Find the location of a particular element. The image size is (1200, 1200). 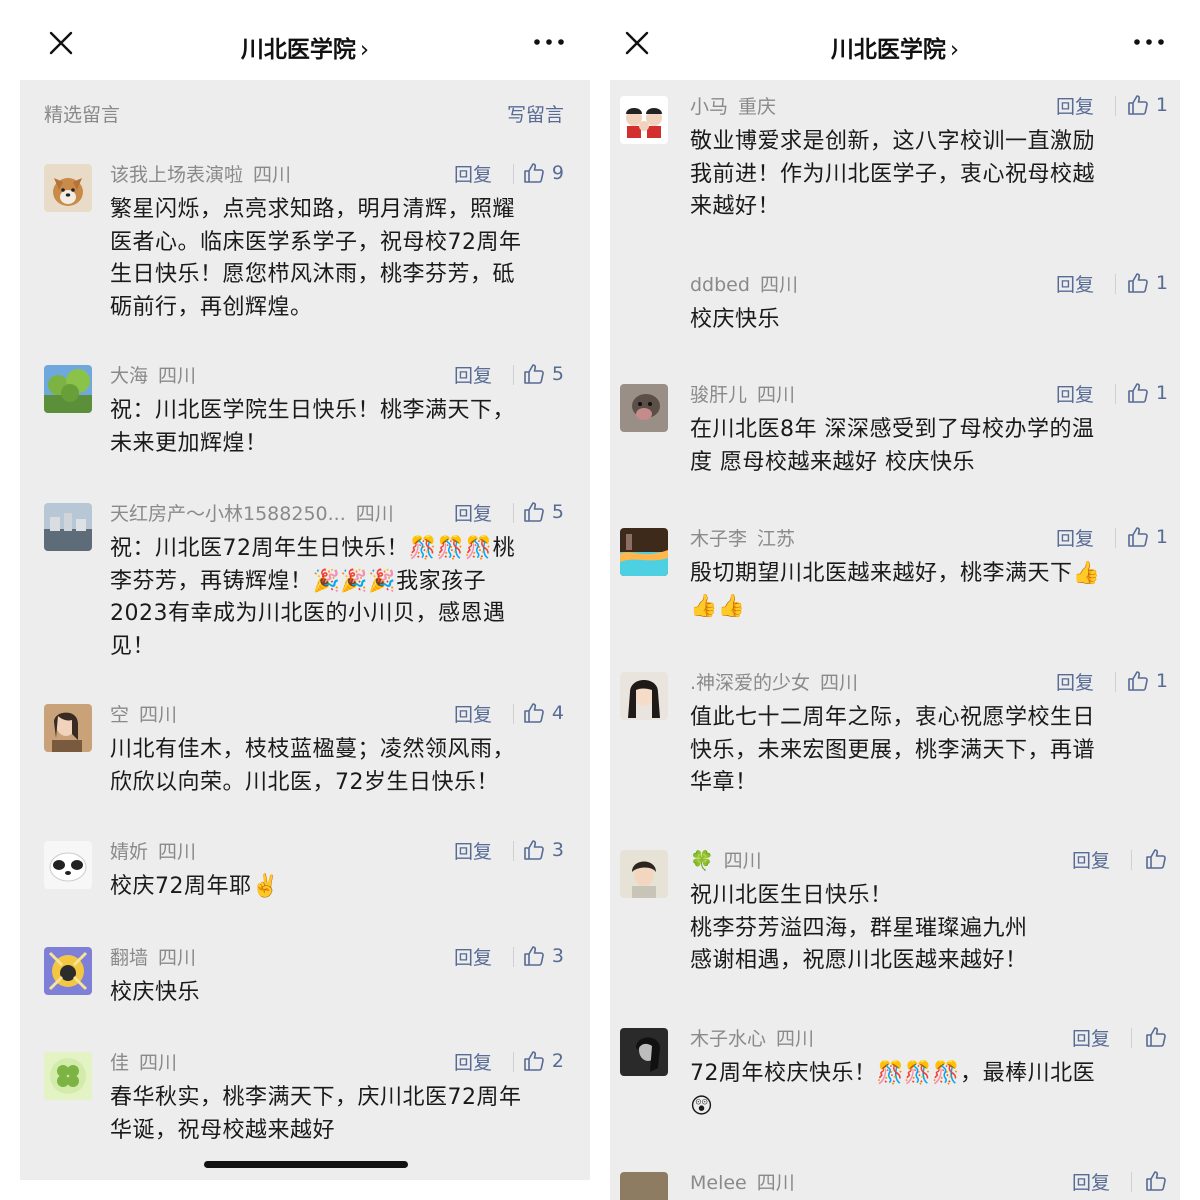

commenter-location: 重庆 is located at coordinates (757, 107).